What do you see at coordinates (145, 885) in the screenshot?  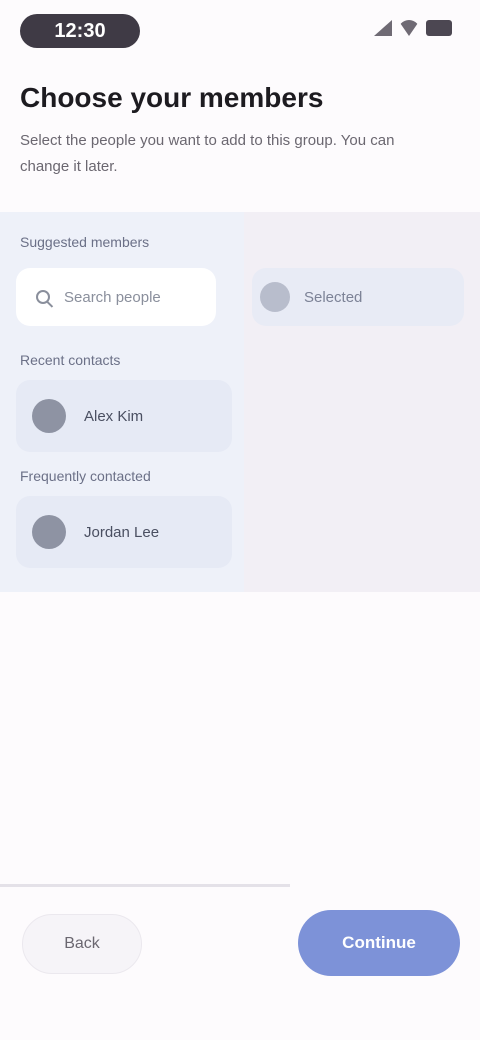 I see `footer-divider` at bounding box center [145, 885].